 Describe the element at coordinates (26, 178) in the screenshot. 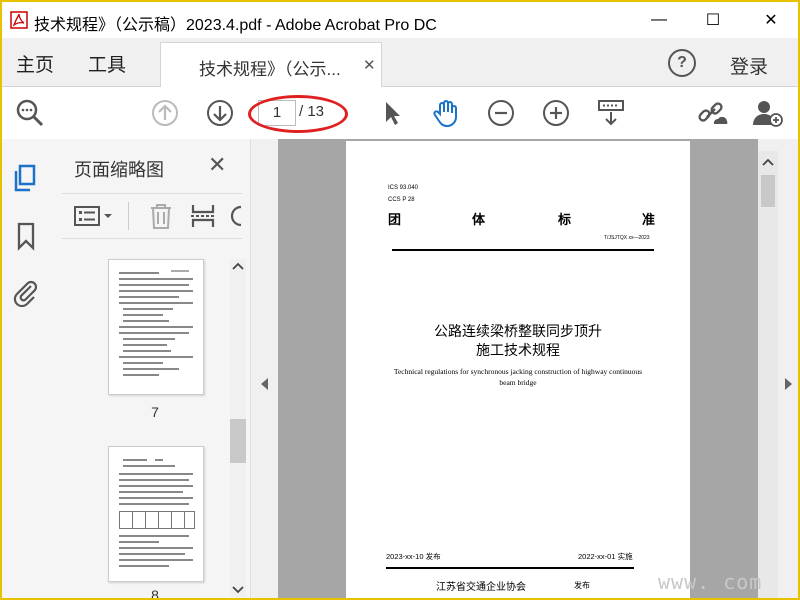

I see `page-thumbnails-icon` at that location.